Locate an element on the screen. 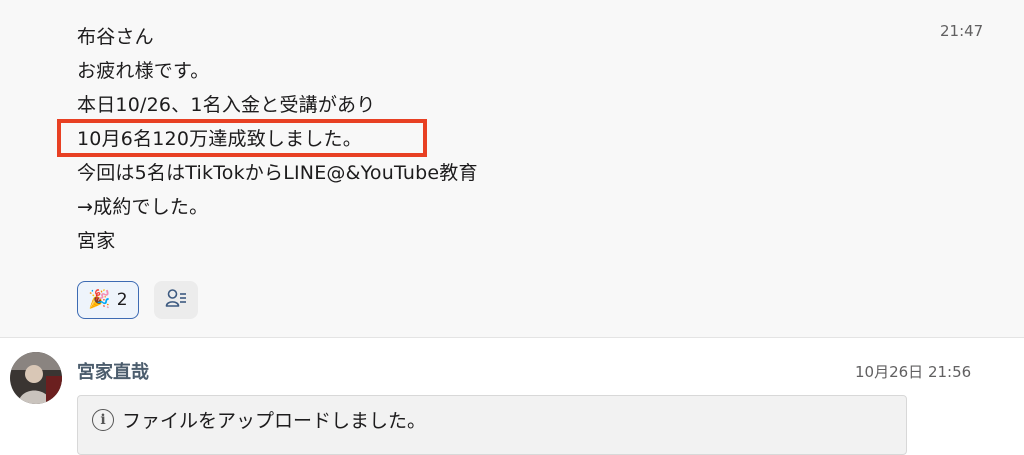  add-reaction-button is located at coordinates (176, 300).